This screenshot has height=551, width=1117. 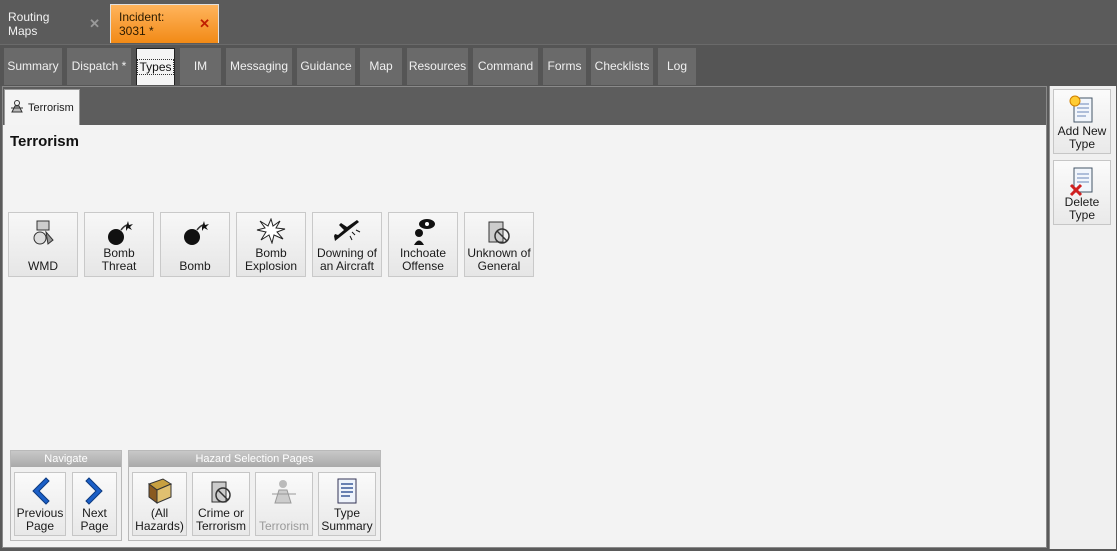 I want to click on book-icon, so click(x=159, y=491).